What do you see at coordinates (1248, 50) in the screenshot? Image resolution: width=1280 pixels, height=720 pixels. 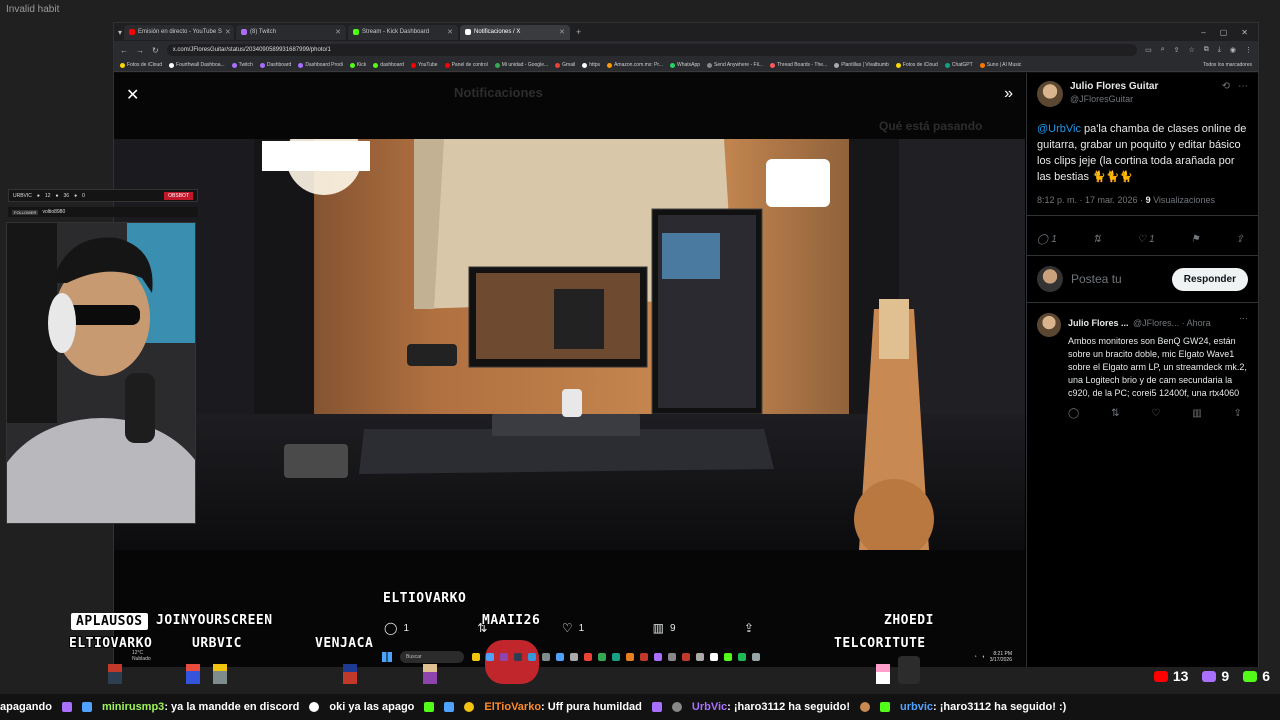 I see `menu-icon: ⋮` at bounding box center [1248, 50].